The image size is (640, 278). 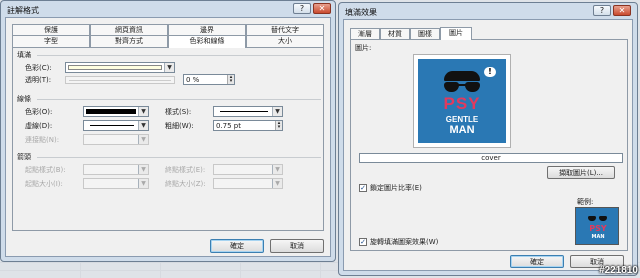 I want to click on picture-headline: PSY, so click(x=462, y=103).